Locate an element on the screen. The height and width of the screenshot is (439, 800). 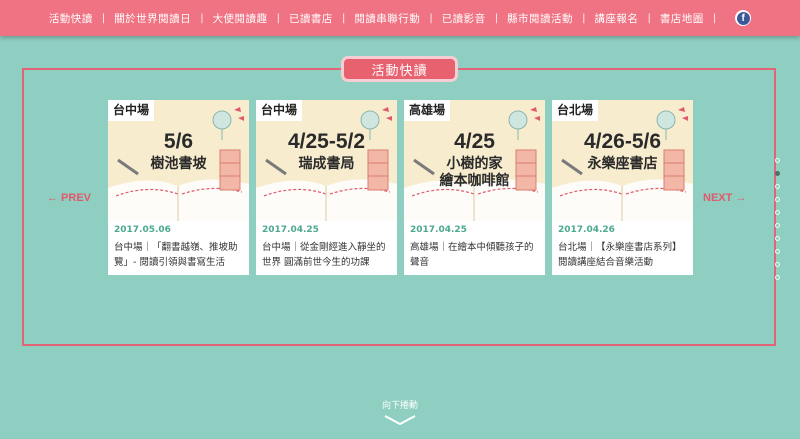
event-venue: 小樹的家 繪本咖啡館 is located at coordinates (474, 172).